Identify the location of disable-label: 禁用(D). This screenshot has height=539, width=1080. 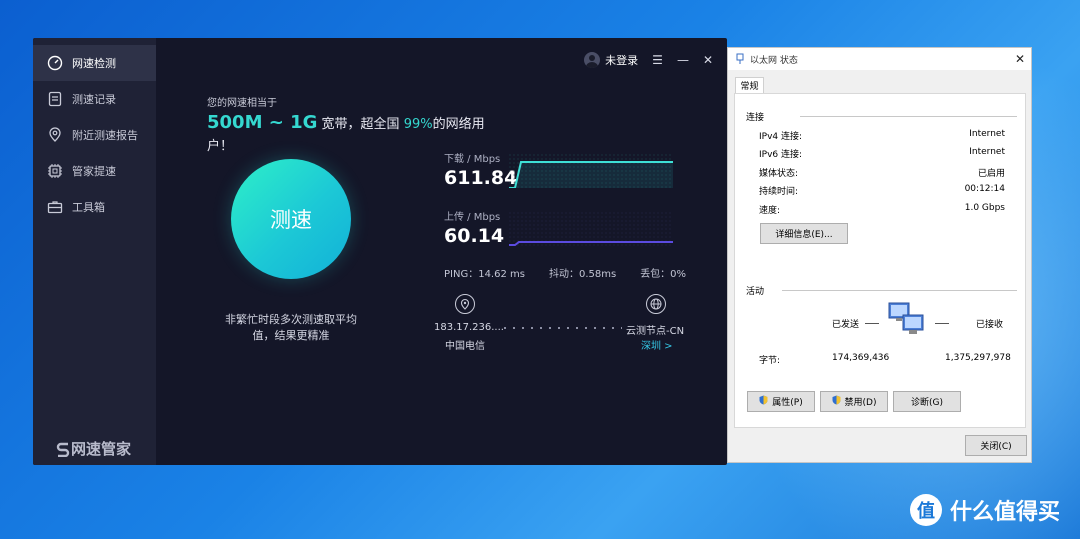
(860, 403).